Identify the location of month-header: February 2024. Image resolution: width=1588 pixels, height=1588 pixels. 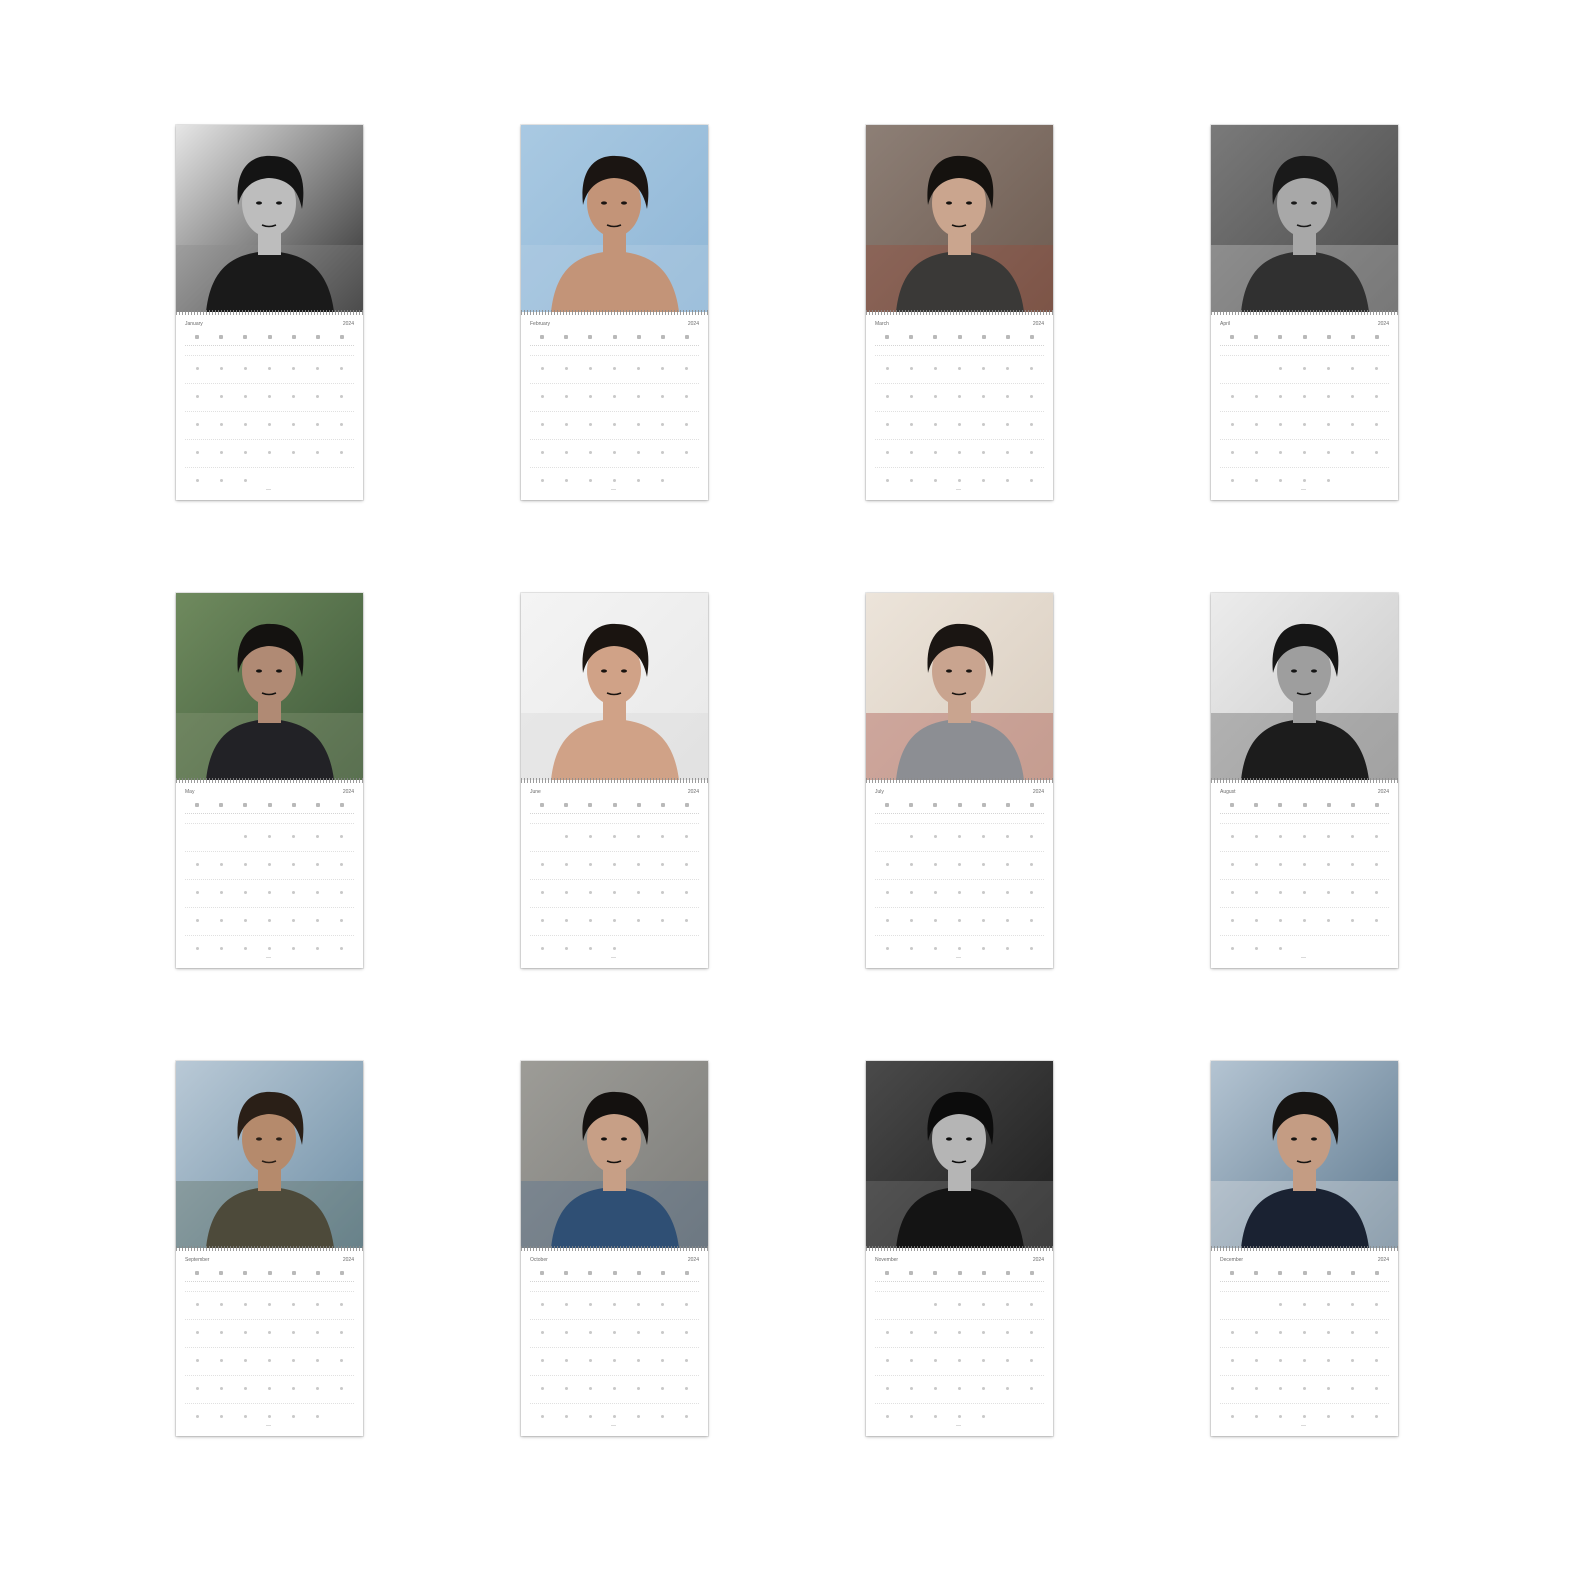
(614, 325).